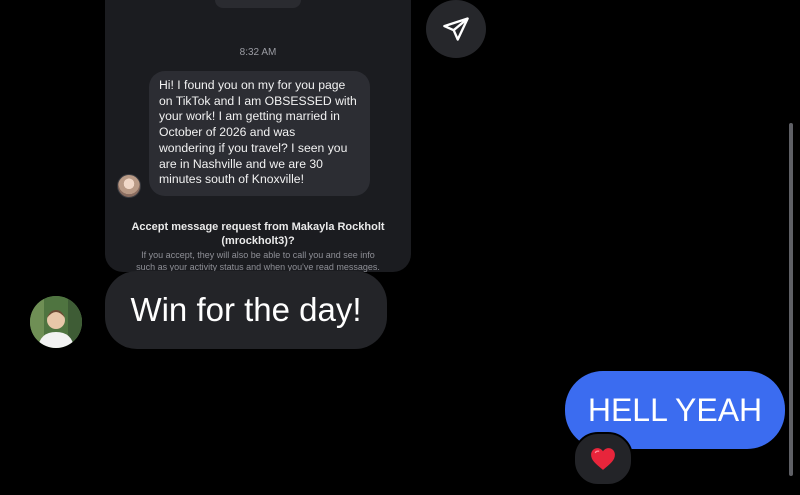 This screenshot has width=800, height=495. I want to click on card-top-tab, so click(258, 4).